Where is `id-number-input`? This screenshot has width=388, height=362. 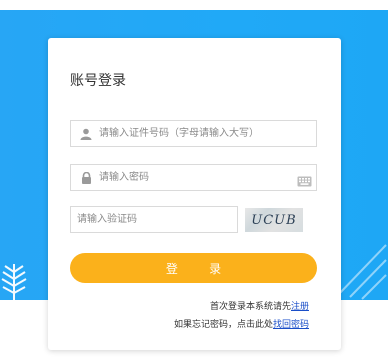 id-number-input is located at coordinates (194, 133).